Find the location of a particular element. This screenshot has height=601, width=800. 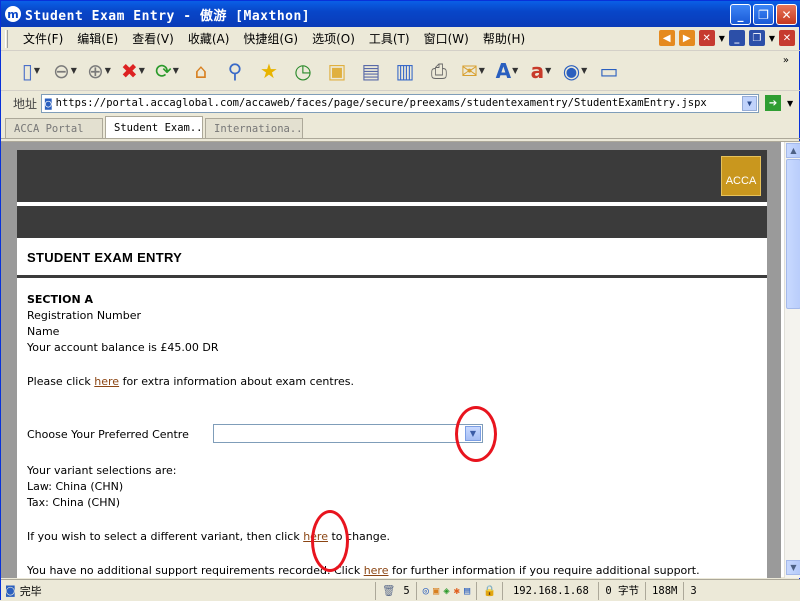

back-icon: ⊖ ▼ is located at coordinates (65, 71).